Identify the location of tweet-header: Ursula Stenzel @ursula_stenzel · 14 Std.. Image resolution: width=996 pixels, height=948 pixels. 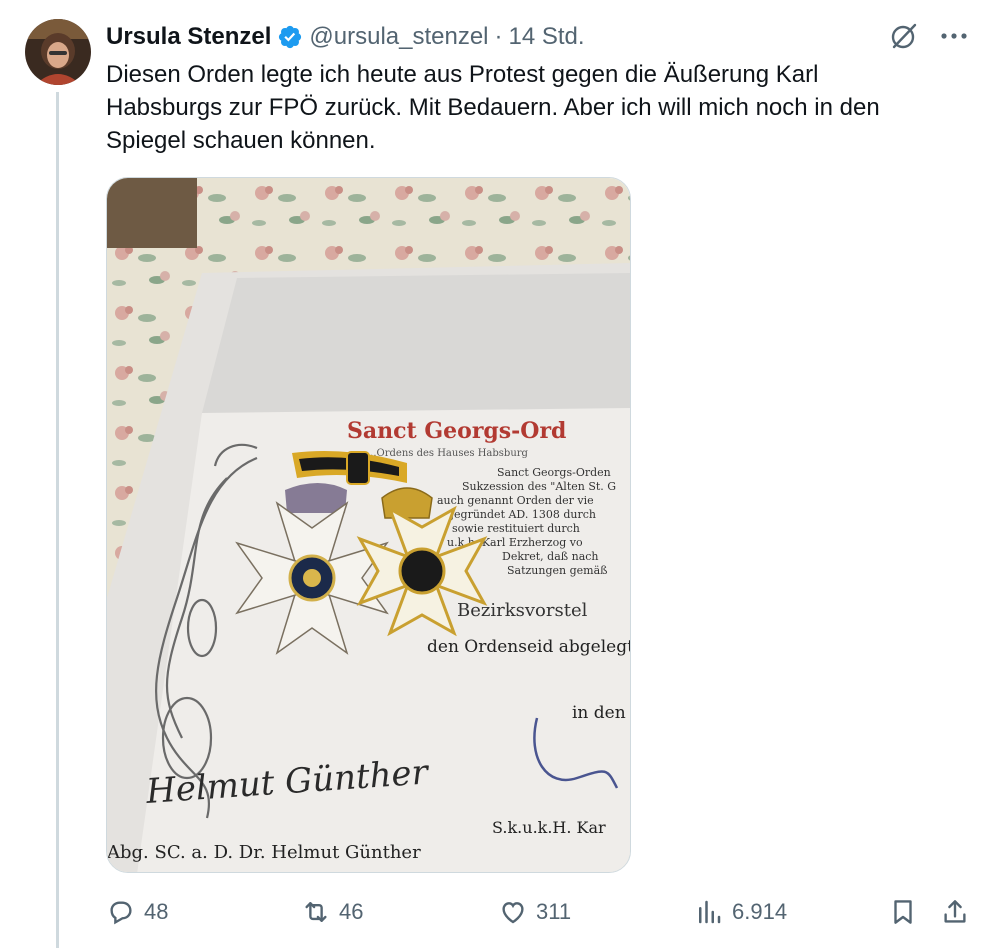
(541, 37).